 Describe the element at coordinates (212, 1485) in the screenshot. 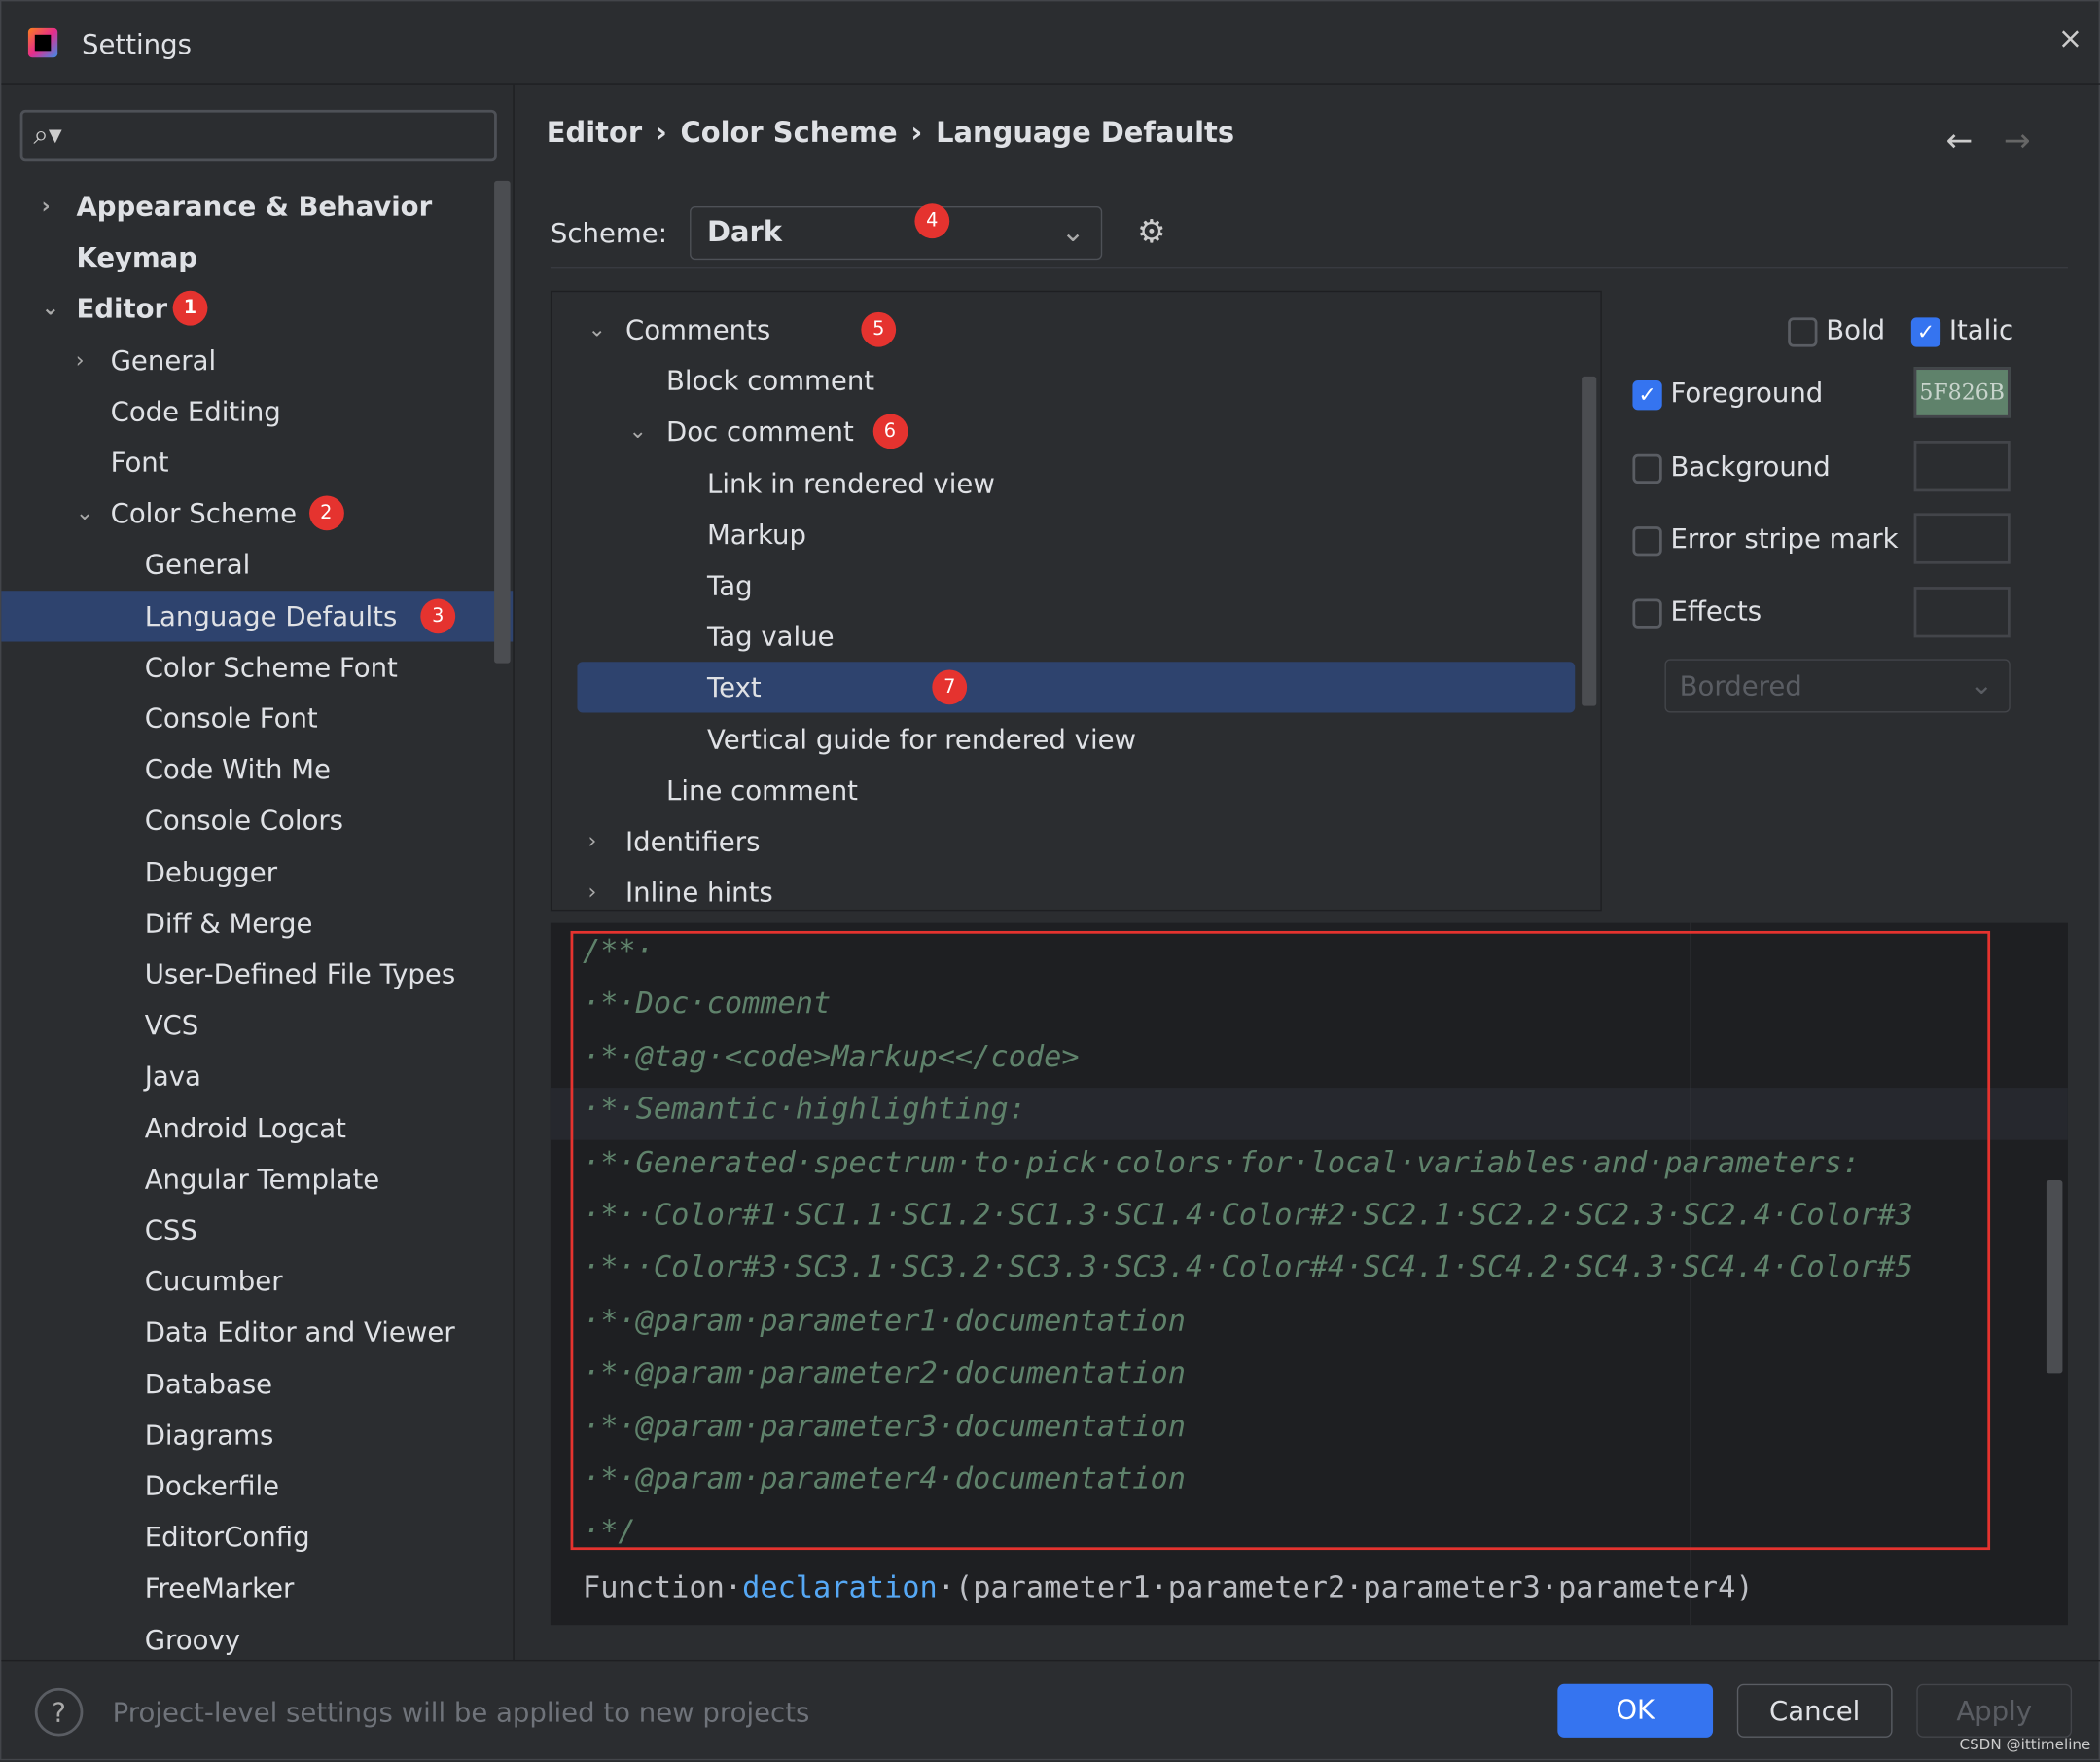

I see `sidebar-item-label: Dockerfile` at that location.